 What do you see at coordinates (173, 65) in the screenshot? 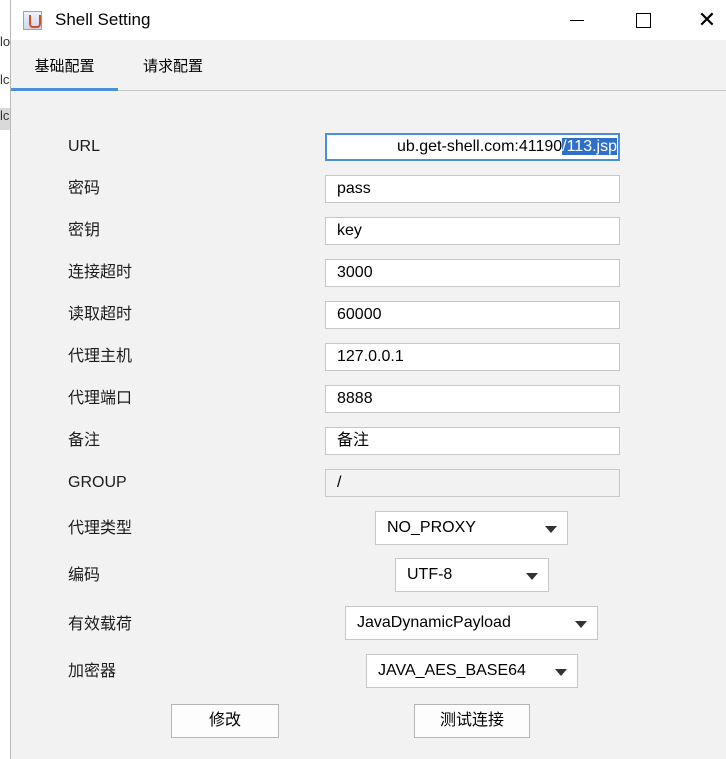
I see `tab-request-config: 请求配置` at bounding box center [173, 65].